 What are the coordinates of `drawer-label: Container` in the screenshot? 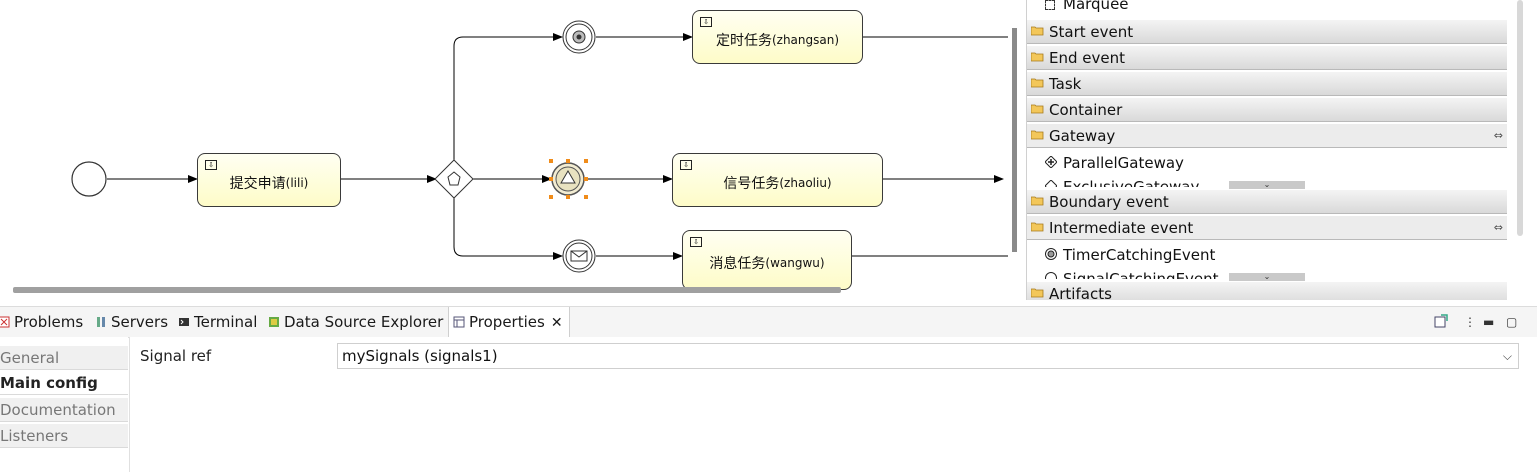 It's located at (1086, 110).